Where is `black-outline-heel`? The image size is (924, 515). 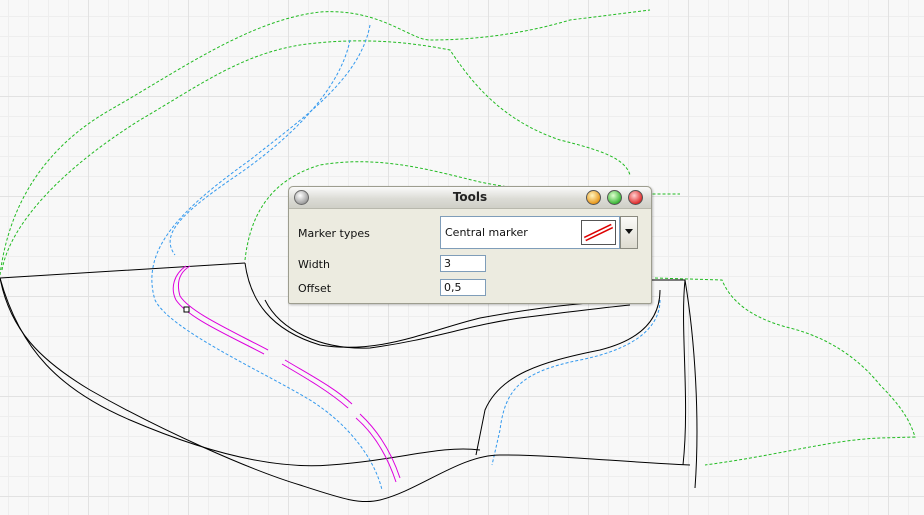
black-outline-heel is located at coordinates (674, 384).